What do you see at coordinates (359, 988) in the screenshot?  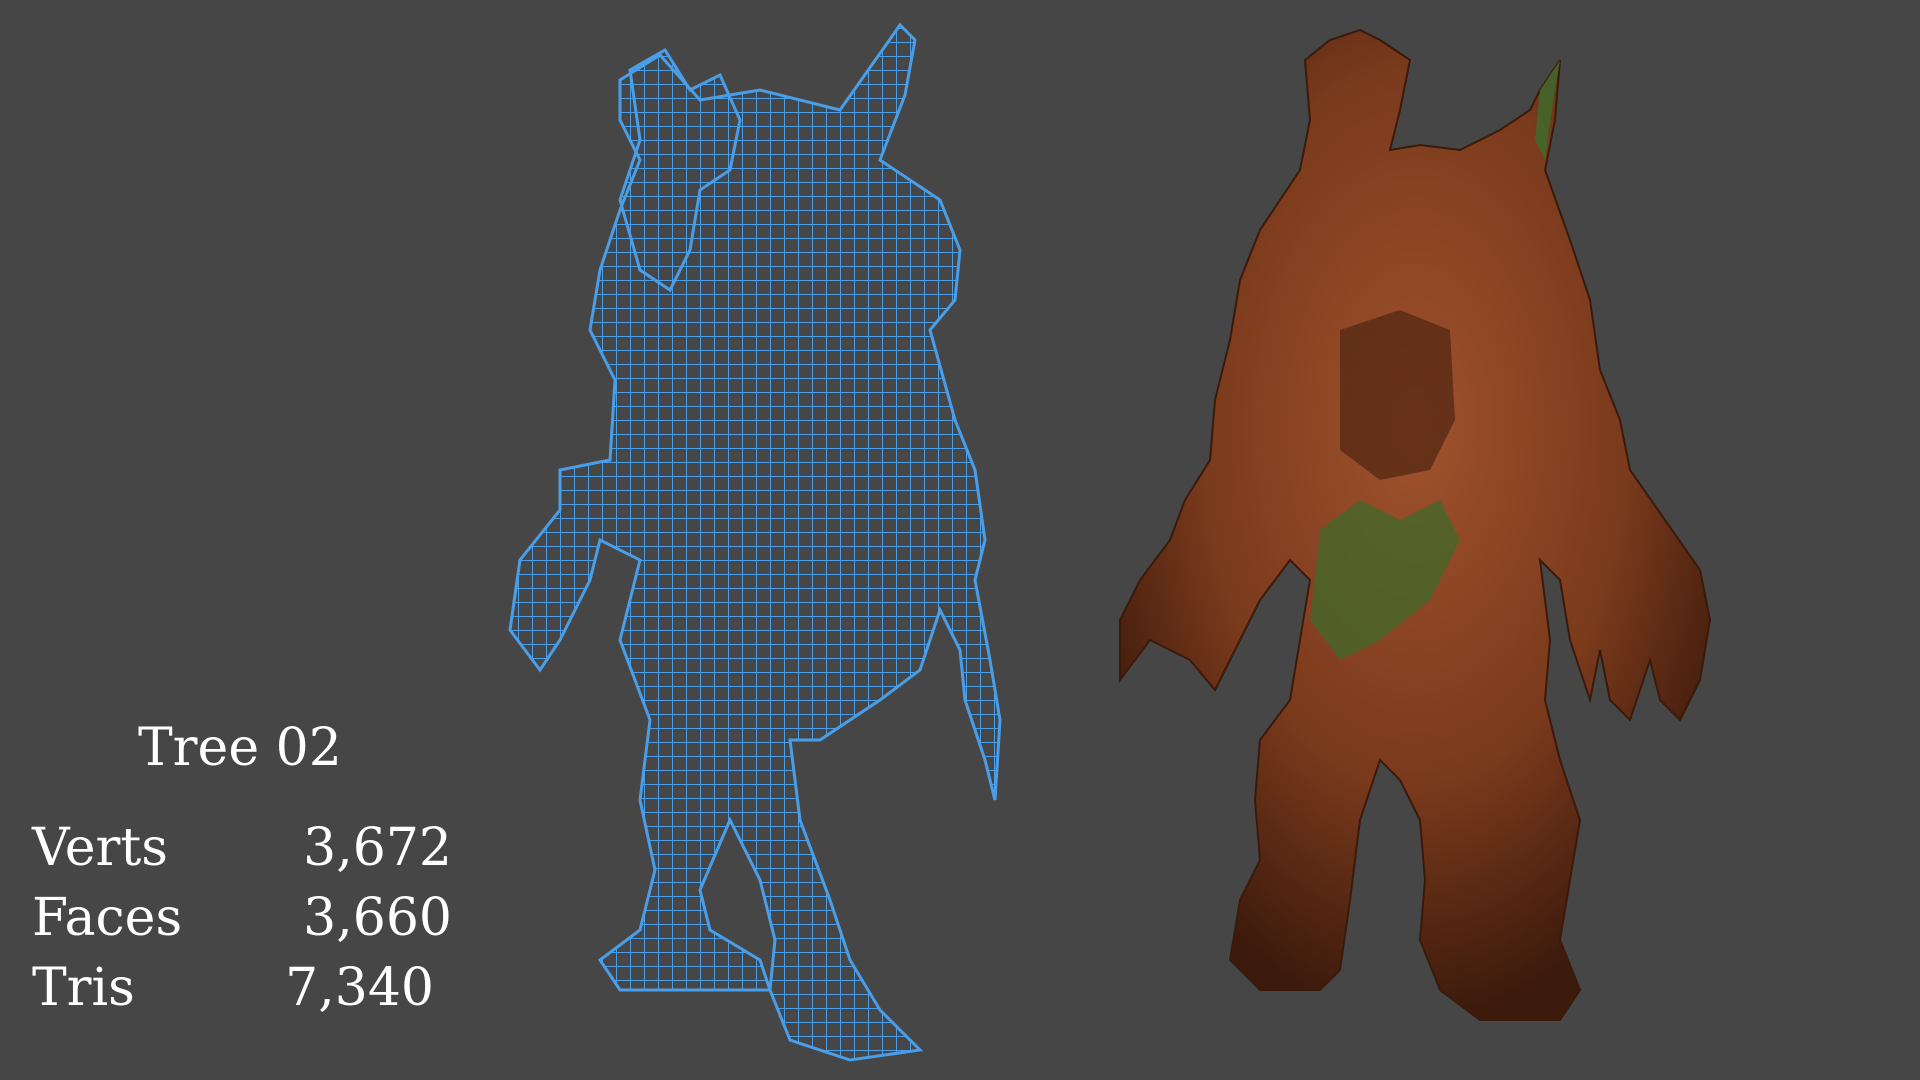 I see `stat-value: 7,340` at bounding box center [359, 988].